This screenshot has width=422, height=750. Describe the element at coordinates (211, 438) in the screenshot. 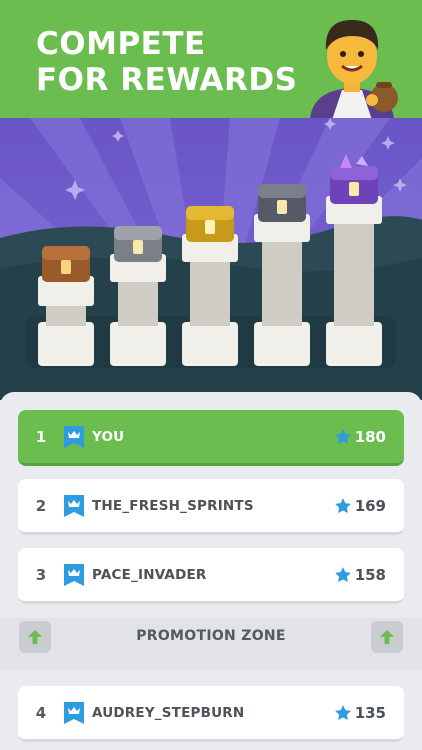

I see `leaderboard-row-you: 1 YOU 180` at that location.